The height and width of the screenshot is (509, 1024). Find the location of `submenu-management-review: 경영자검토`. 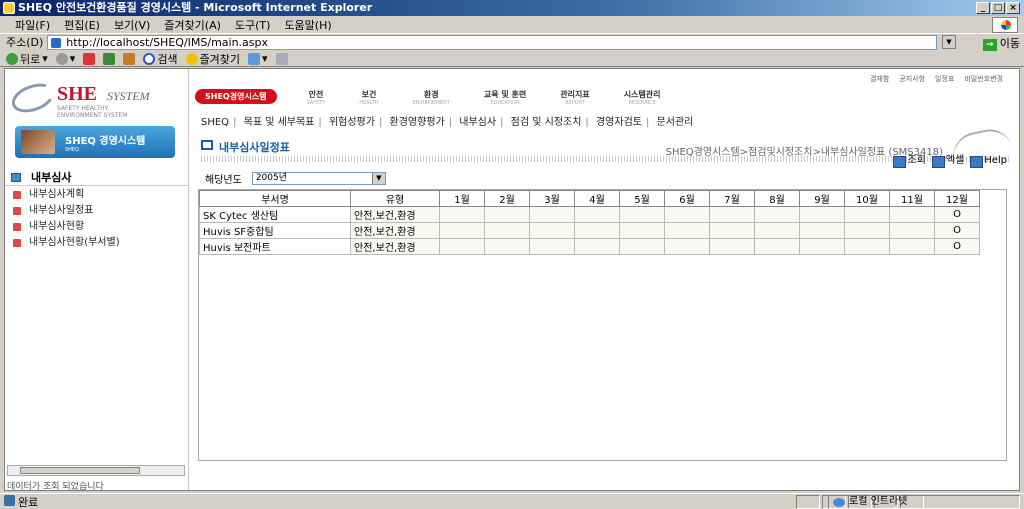

submenu-management-review: 경영자검토 is located at coordinates (619, 122).